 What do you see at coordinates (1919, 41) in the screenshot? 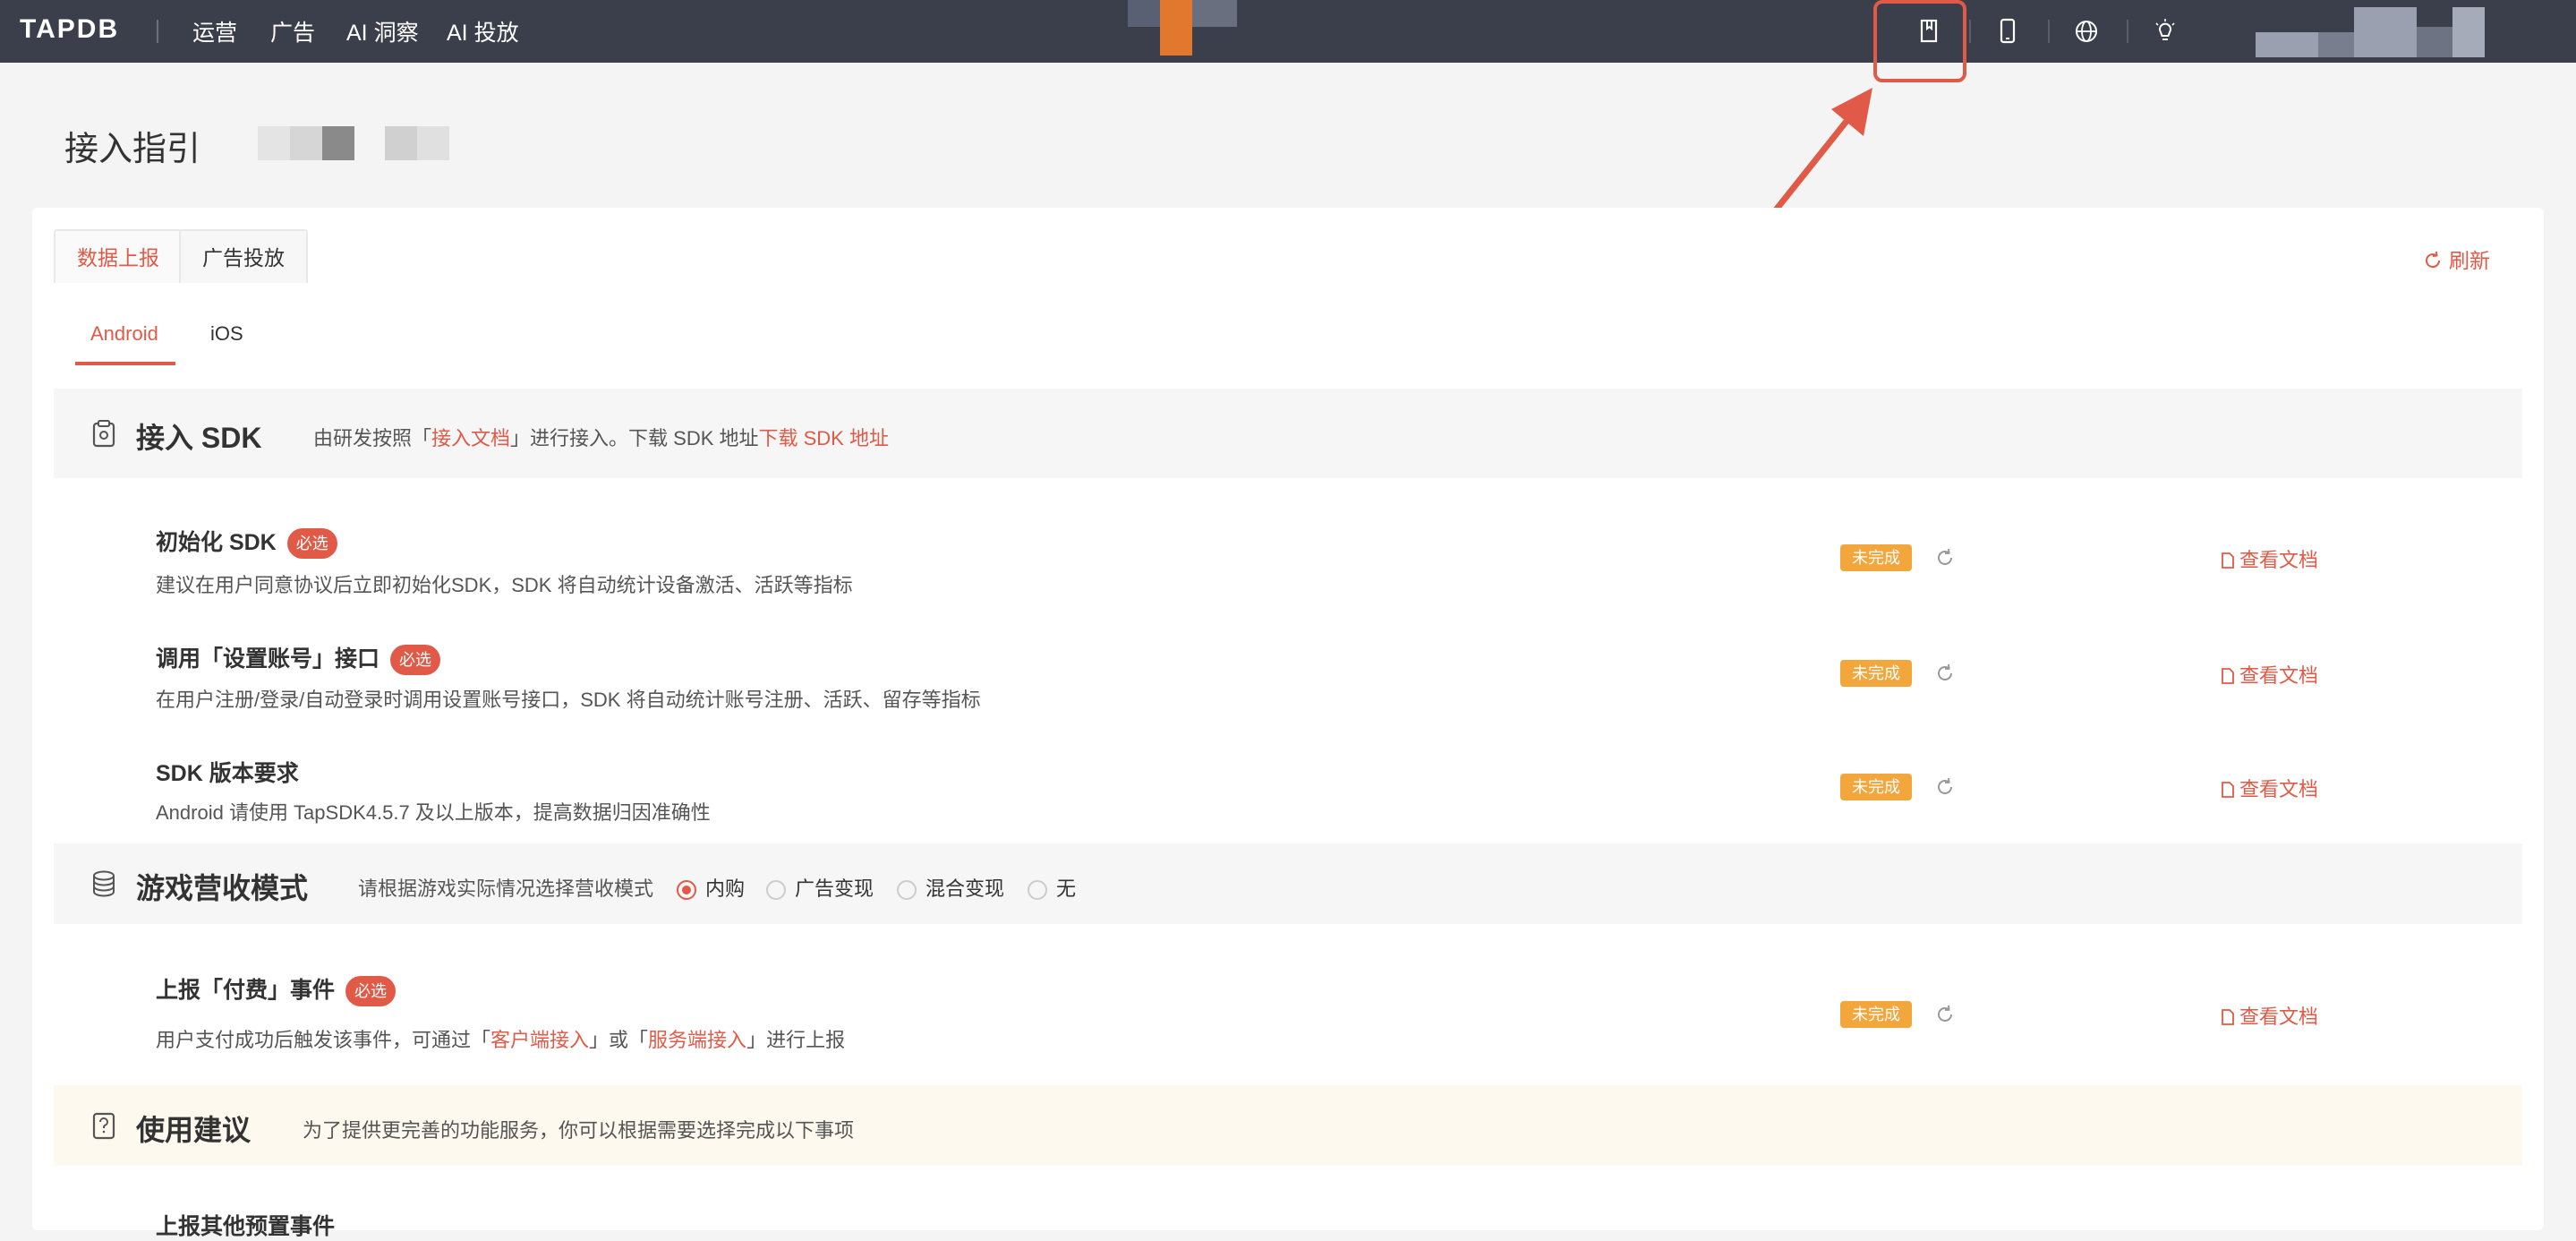
I see `annotation-highlight-box` at bounding box center [1919, 41].